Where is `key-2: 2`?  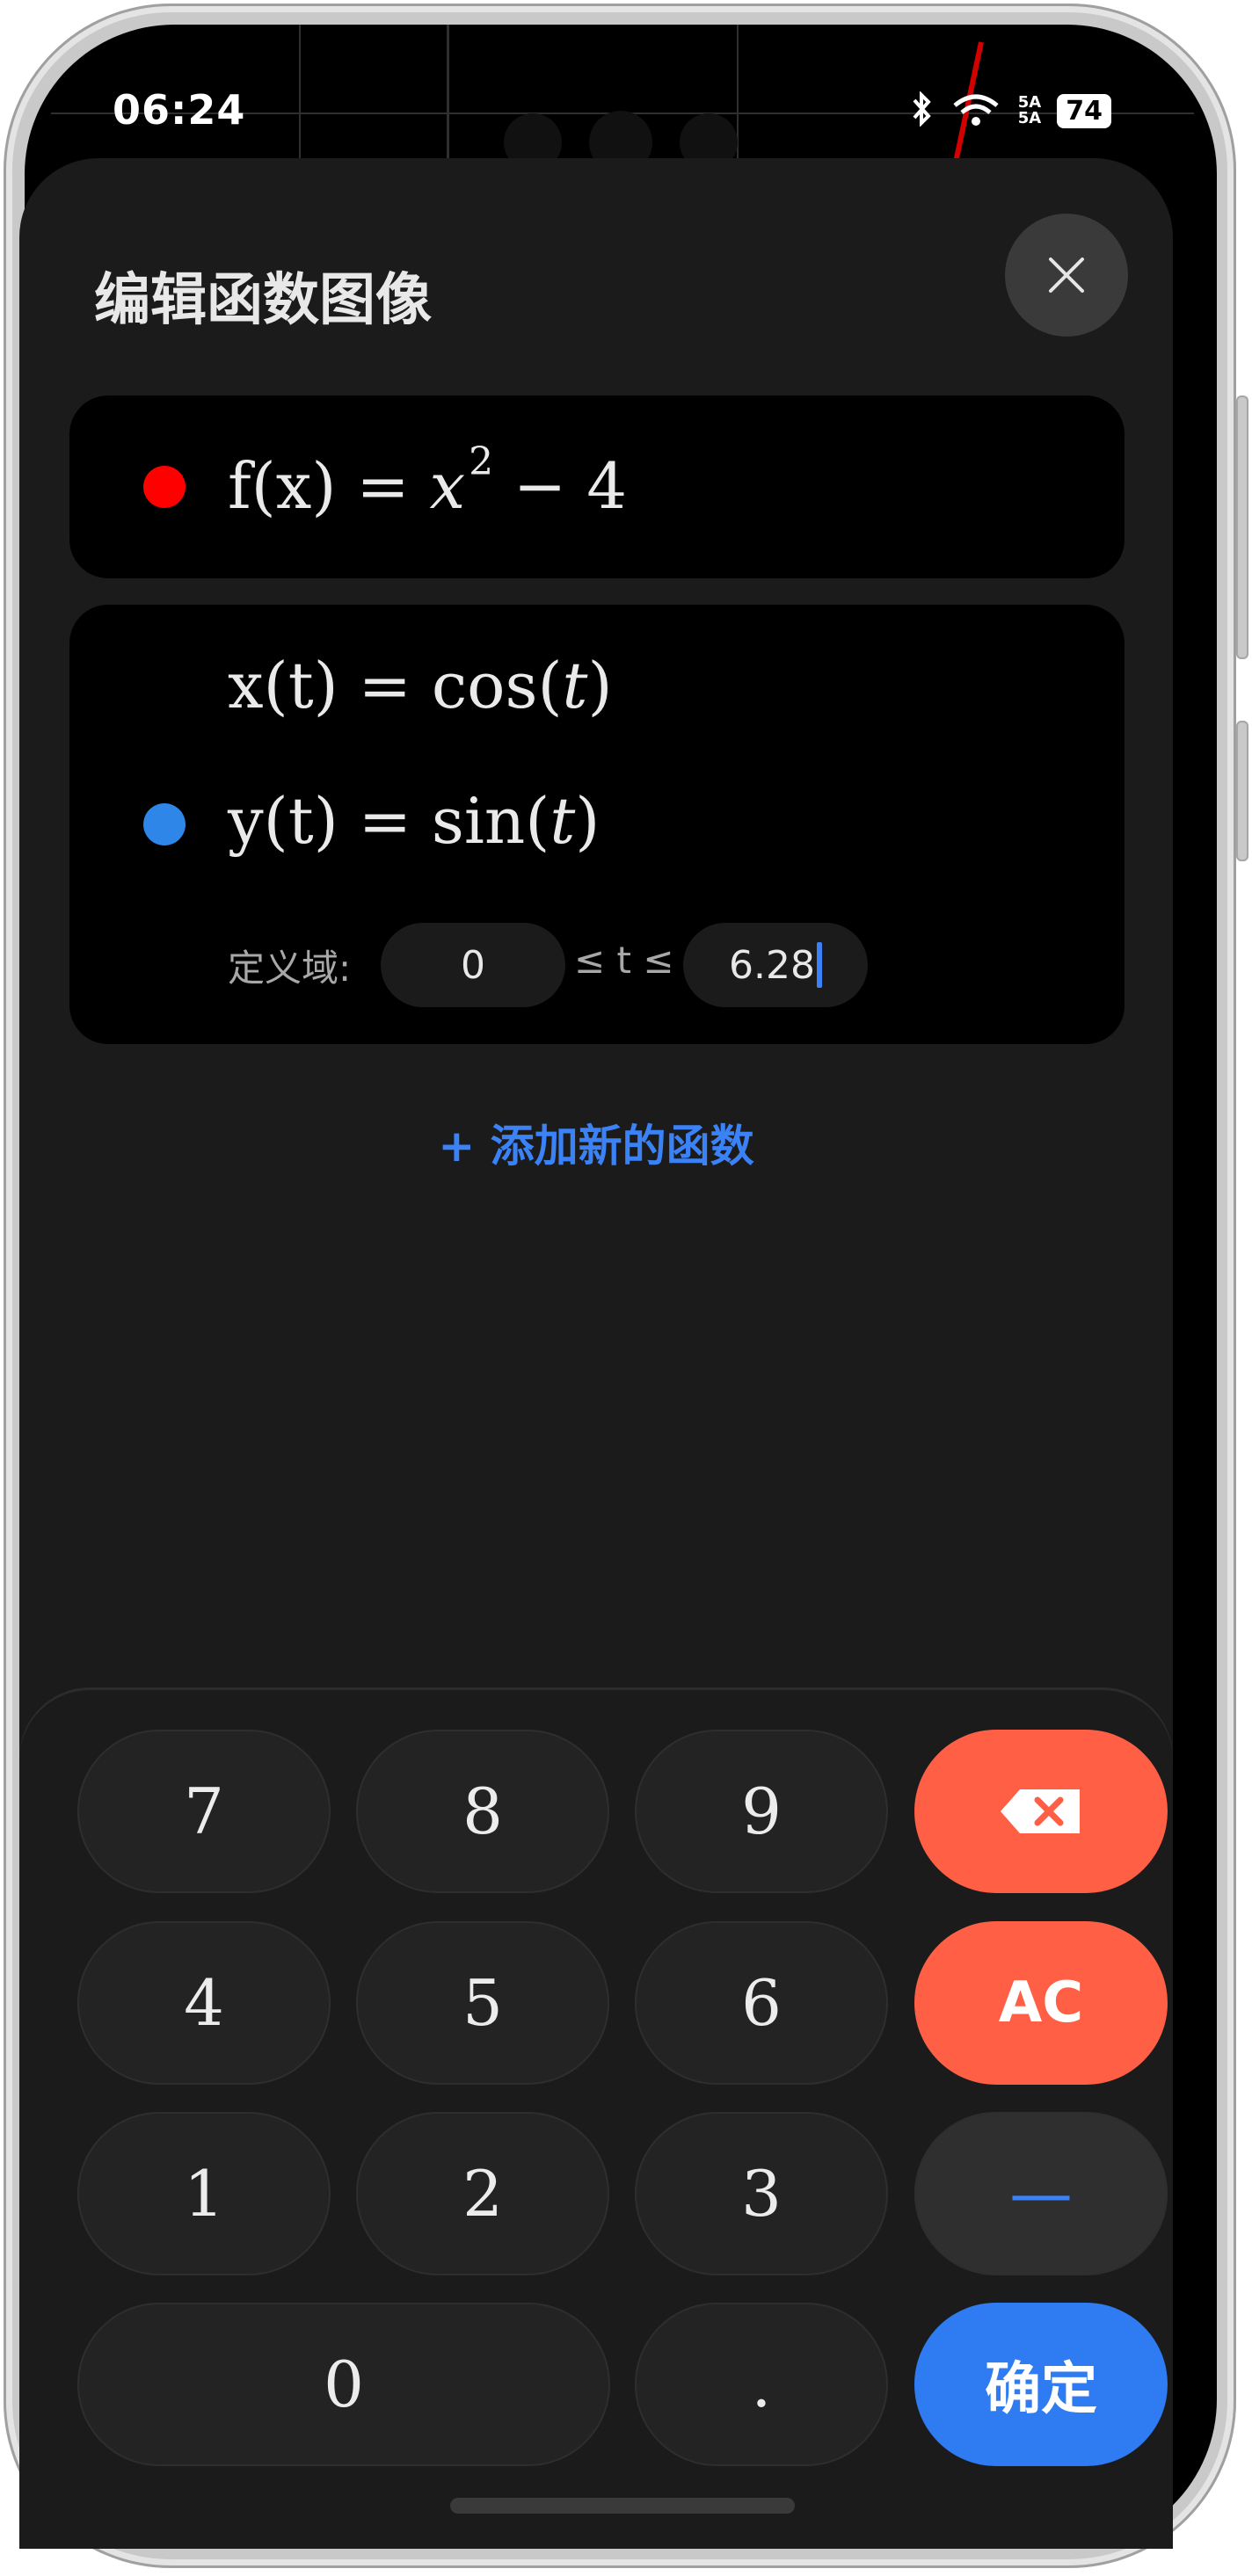
key-2: 2 is located at coordinates (482, 2193).